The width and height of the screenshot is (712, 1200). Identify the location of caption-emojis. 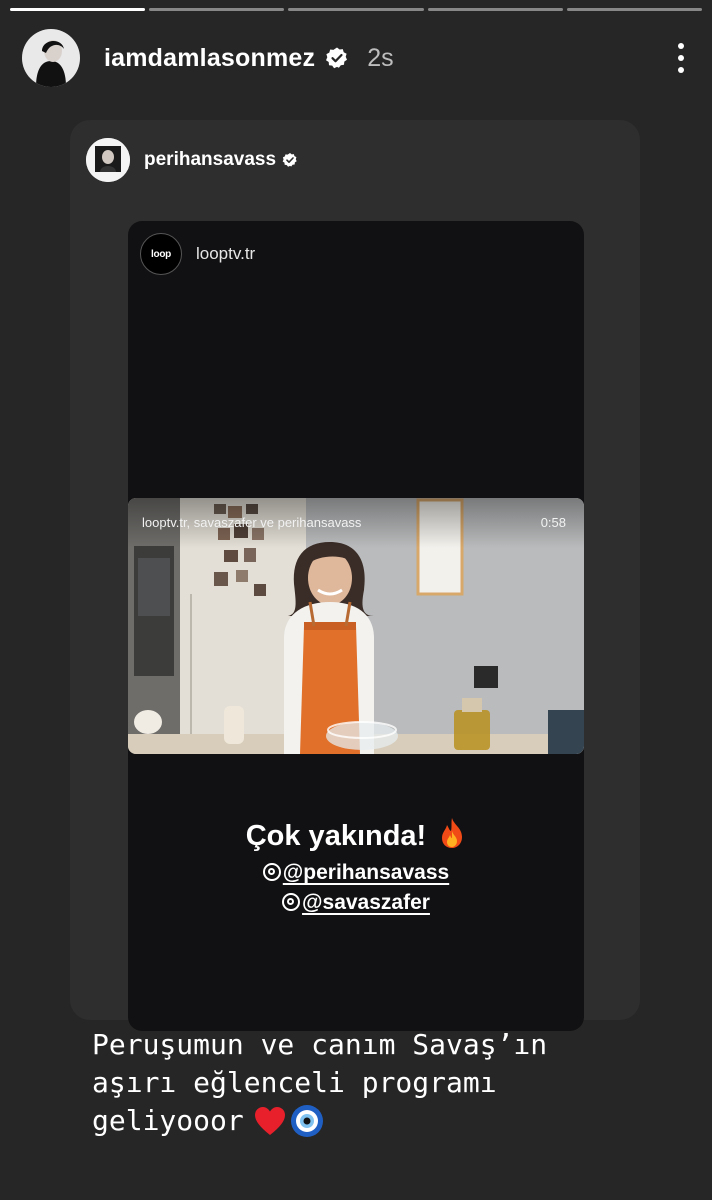
(289, 1121).